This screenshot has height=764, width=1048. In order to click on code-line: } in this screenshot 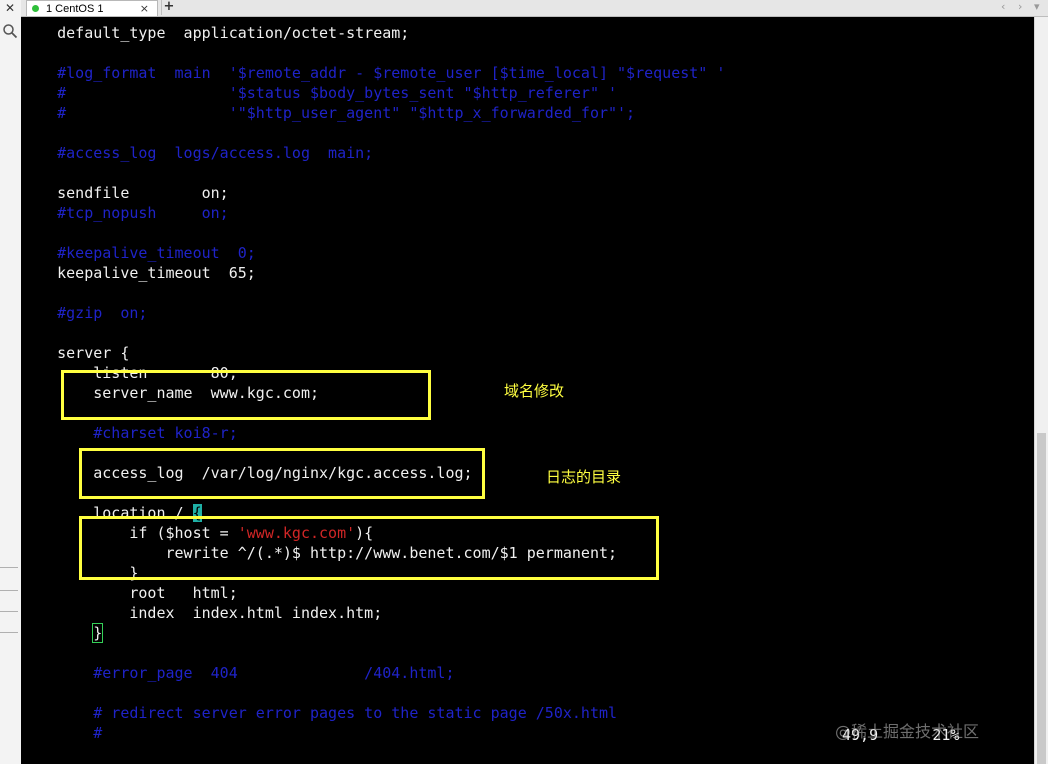, I will do `click(62, 633)`.